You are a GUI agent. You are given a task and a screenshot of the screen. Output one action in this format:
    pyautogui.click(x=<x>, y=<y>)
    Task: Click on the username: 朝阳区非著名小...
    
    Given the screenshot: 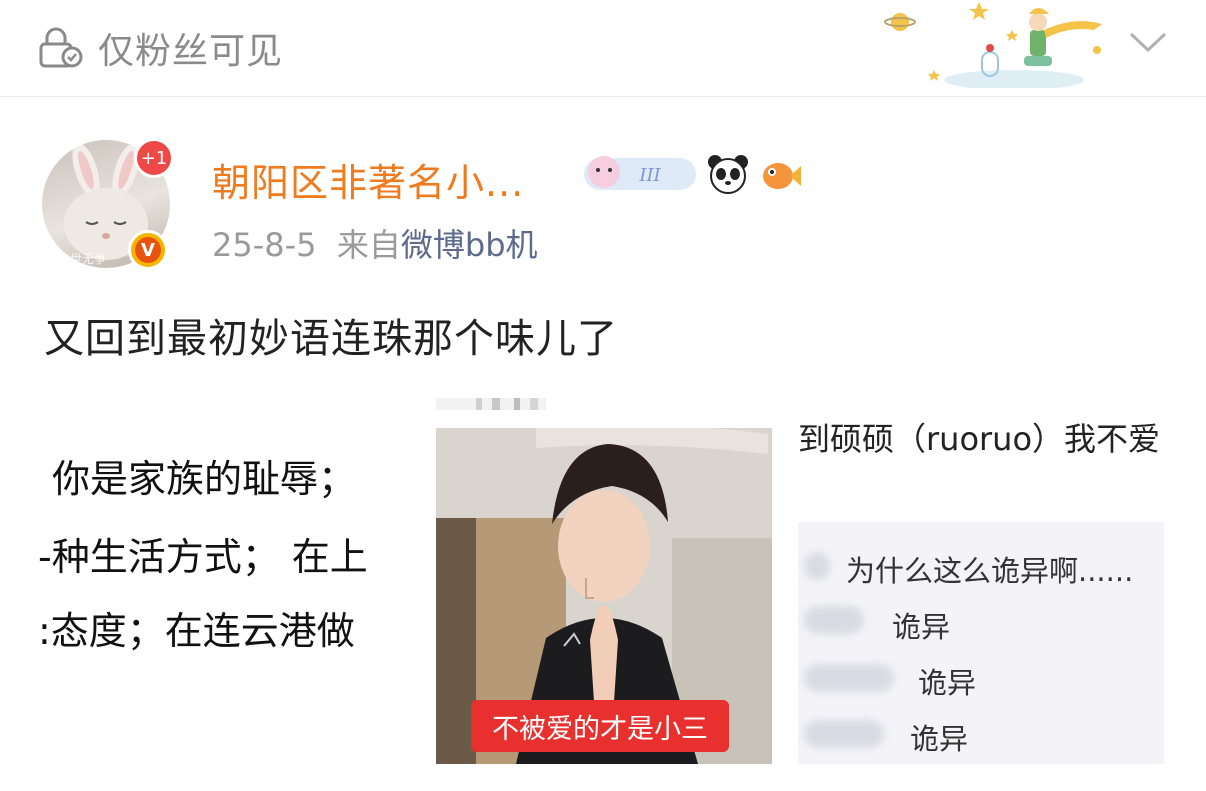 What is the action you would take?
    pyautogui.click(x=368, y=179)
    